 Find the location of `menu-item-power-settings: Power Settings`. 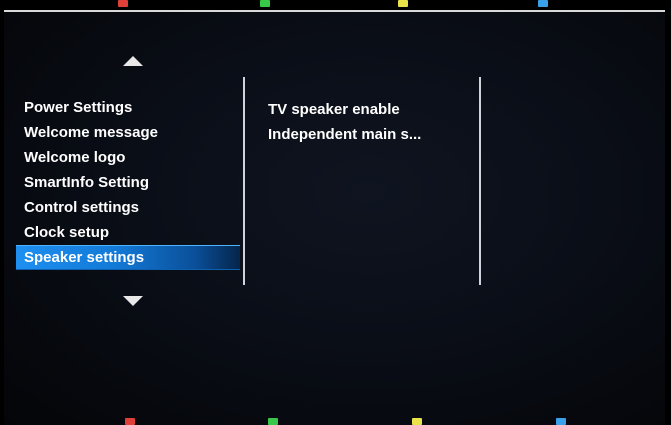

menu-item-power-settings: Power Settings is located at coordinates (128, 107).